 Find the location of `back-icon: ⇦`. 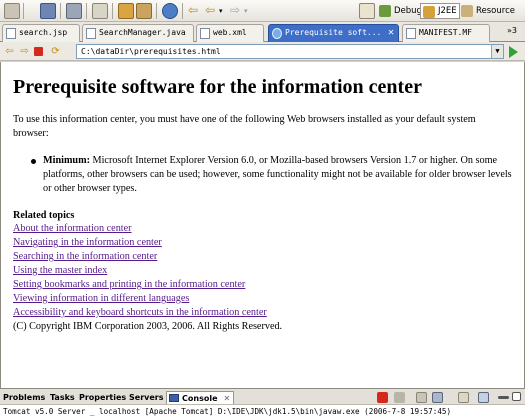

back-icon: ⇦ is located at coordinates (9, 51).